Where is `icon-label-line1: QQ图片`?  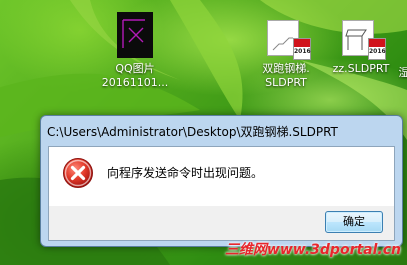
icon-label-line1: QQ图片 is located at coordinates (135, 68).